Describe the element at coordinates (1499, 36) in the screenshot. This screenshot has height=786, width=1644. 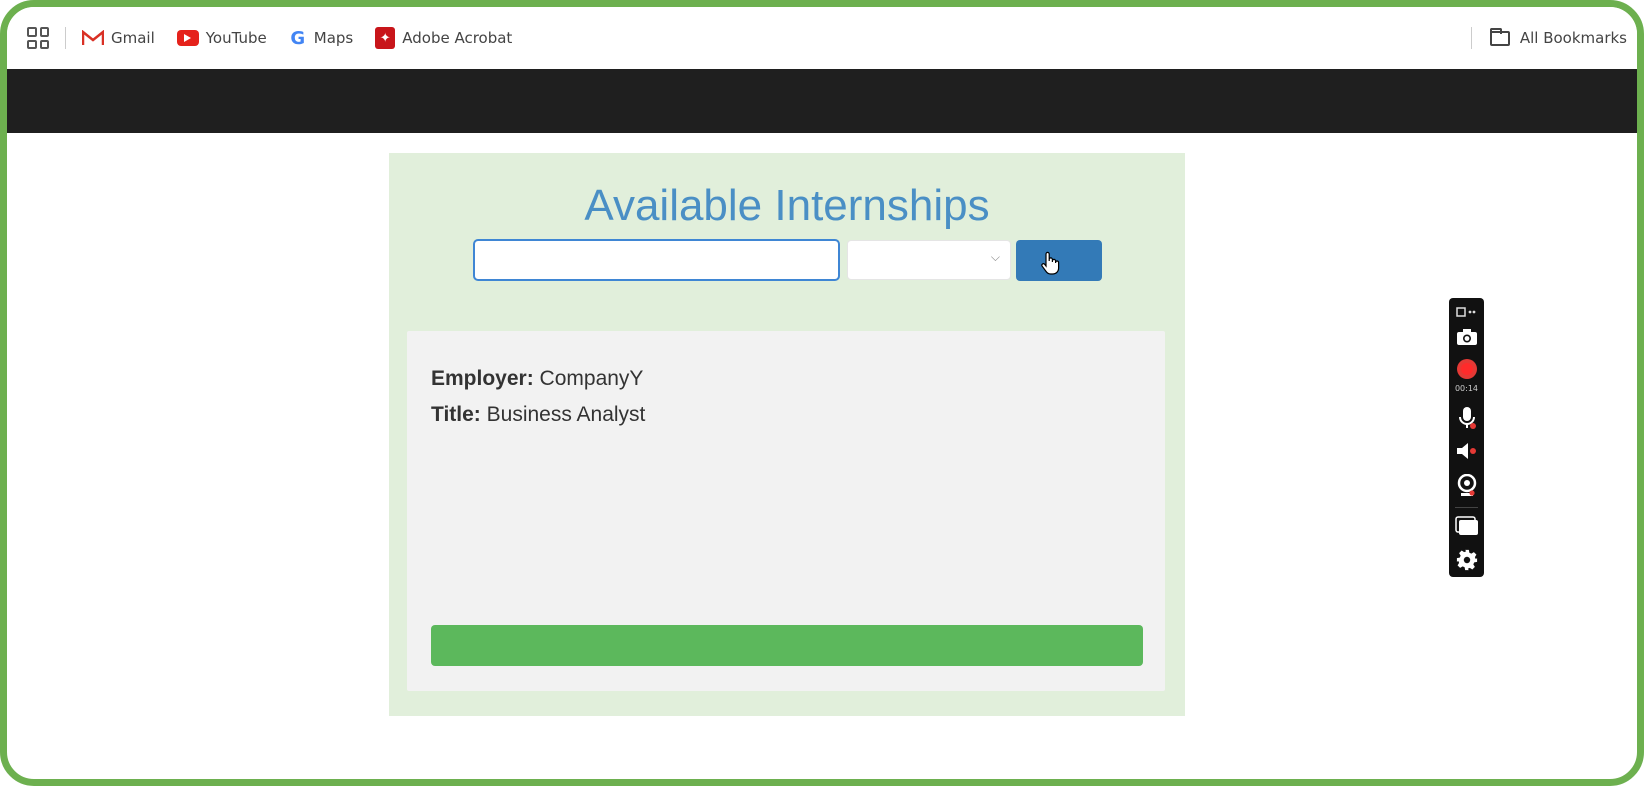
I see `folder-icon` at that location.